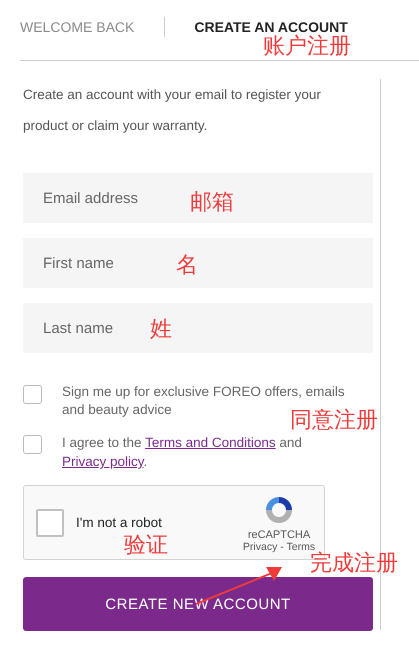  I want to click on captcha-label: I'm not a robot, so click(119, 522).